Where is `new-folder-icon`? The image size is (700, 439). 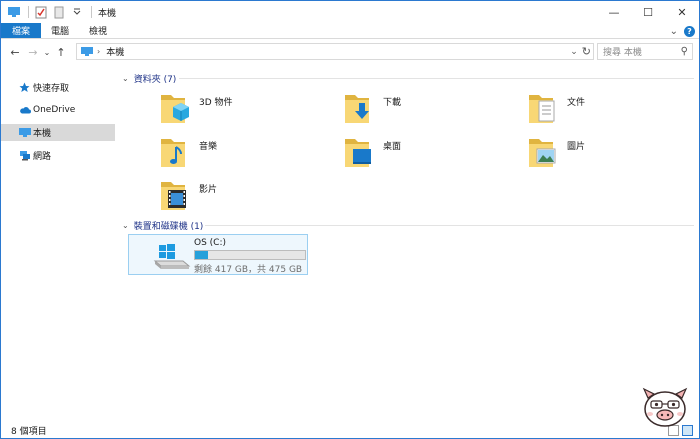 new-folder-icon is located at coordinates (59, 12).